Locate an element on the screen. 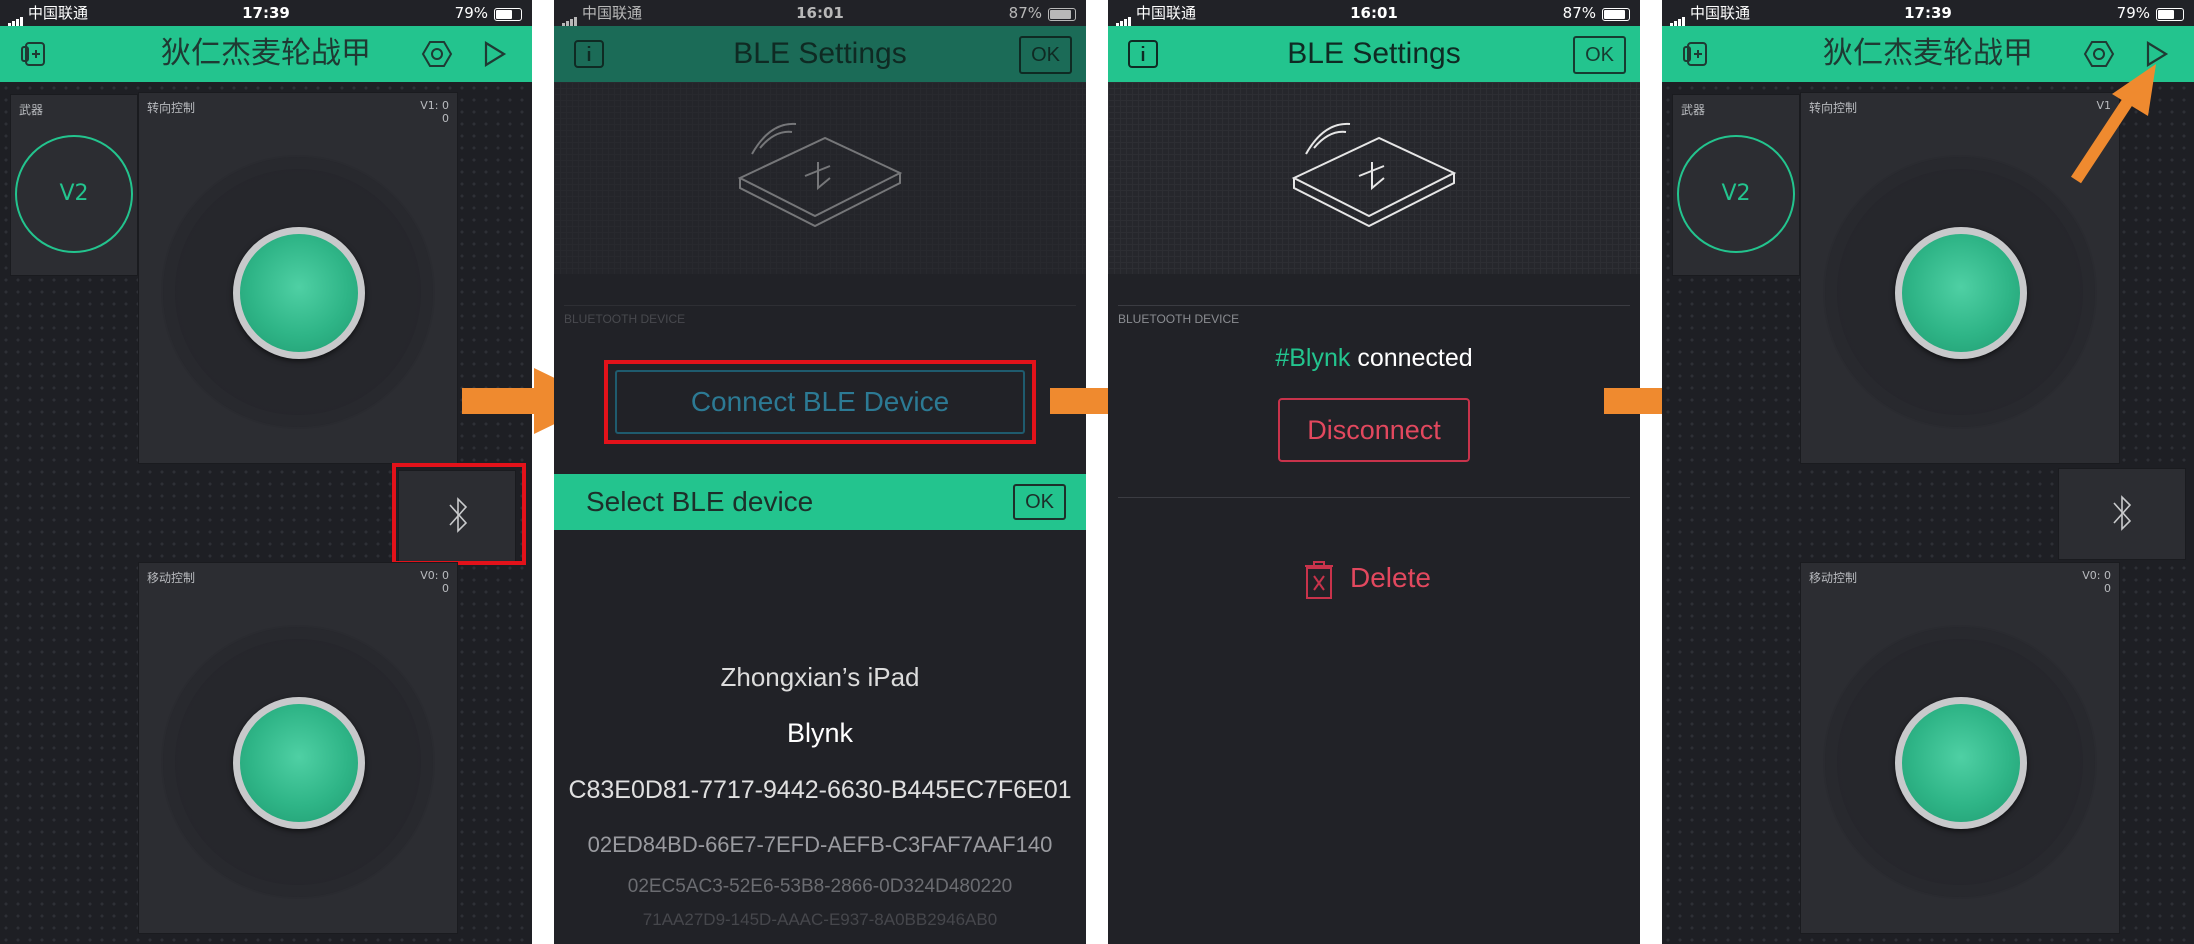 Image resolution: width=2194 pixels, height=944 pixels. connection-status: #Blynk connected is located at coordinates (1374, 358).